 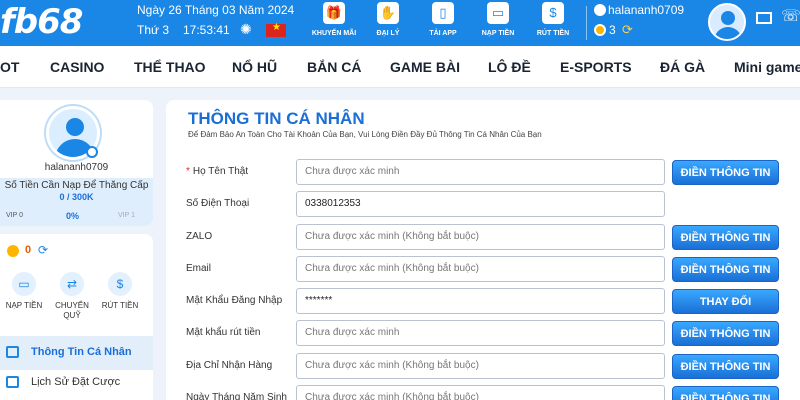 What do you see at coordinates (790, 17) in the screenshot?
I see `phone-icon: ☏` at bounding box center [790, 17].